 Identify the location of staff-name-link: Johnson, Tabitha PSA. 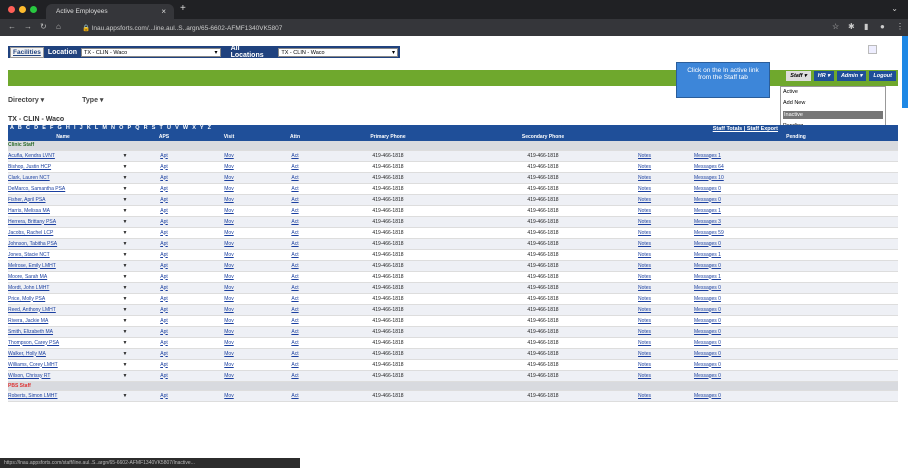
(63, 244).